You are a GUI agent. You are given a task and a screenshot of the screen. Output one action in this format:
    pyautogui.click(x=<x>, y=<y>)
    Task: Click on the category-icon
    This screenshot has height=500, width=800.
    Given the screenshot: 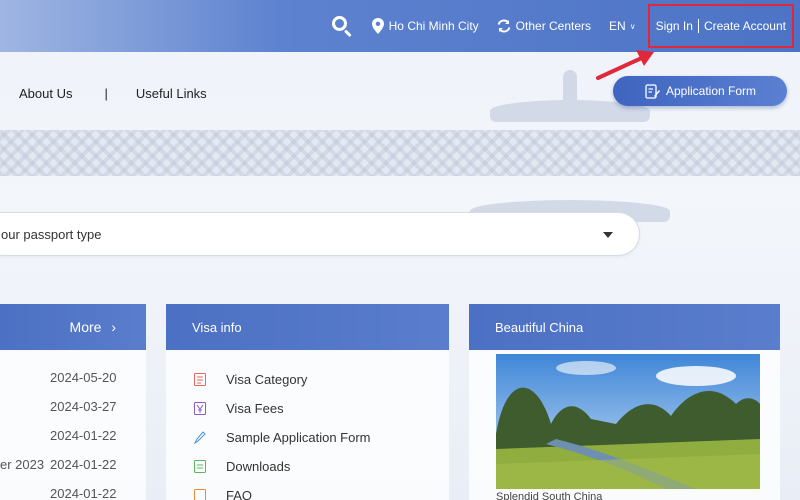 What is the action you would take?
    pyautogui.click(x=200, y=379)
    